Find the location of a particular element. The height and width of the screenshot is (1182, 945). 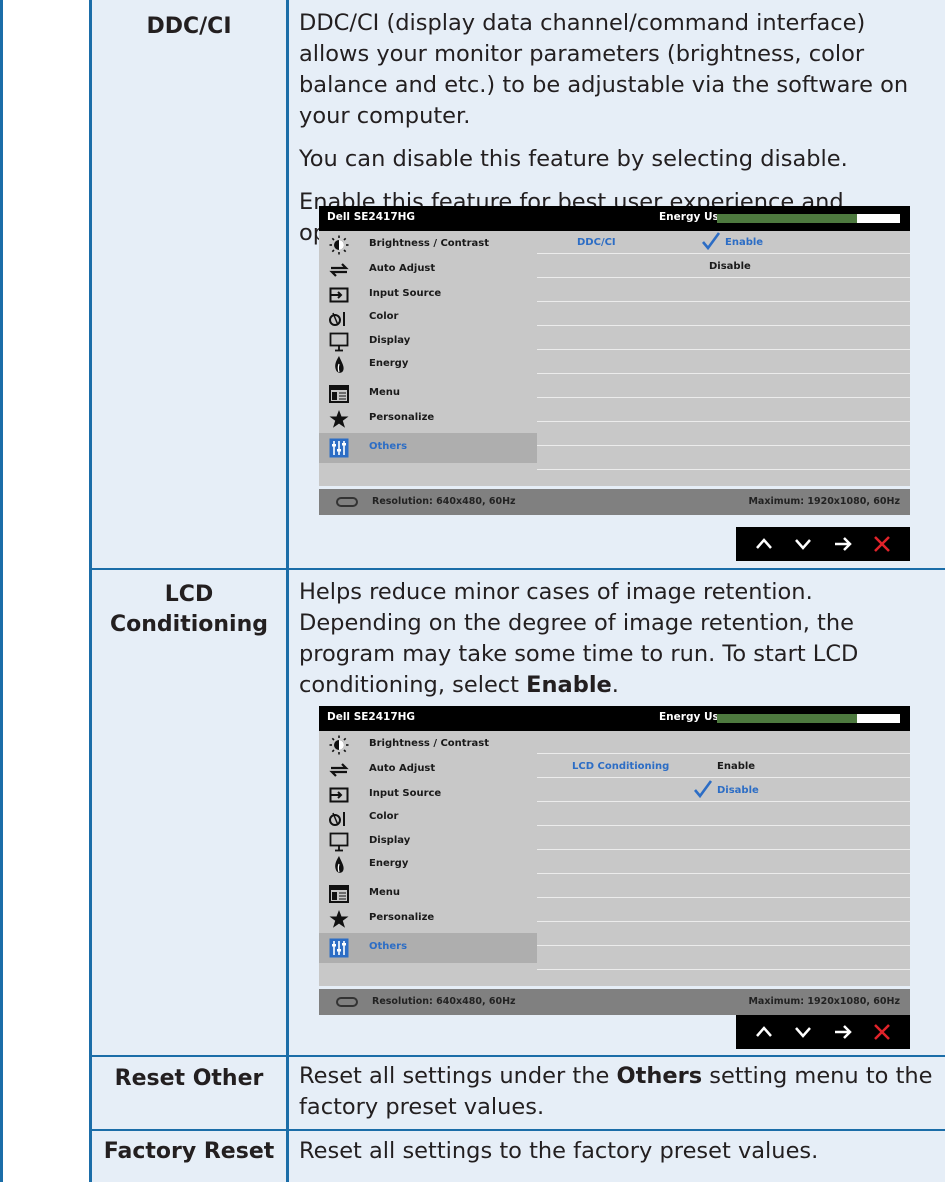

left-border is located at coordinates (1, 591).